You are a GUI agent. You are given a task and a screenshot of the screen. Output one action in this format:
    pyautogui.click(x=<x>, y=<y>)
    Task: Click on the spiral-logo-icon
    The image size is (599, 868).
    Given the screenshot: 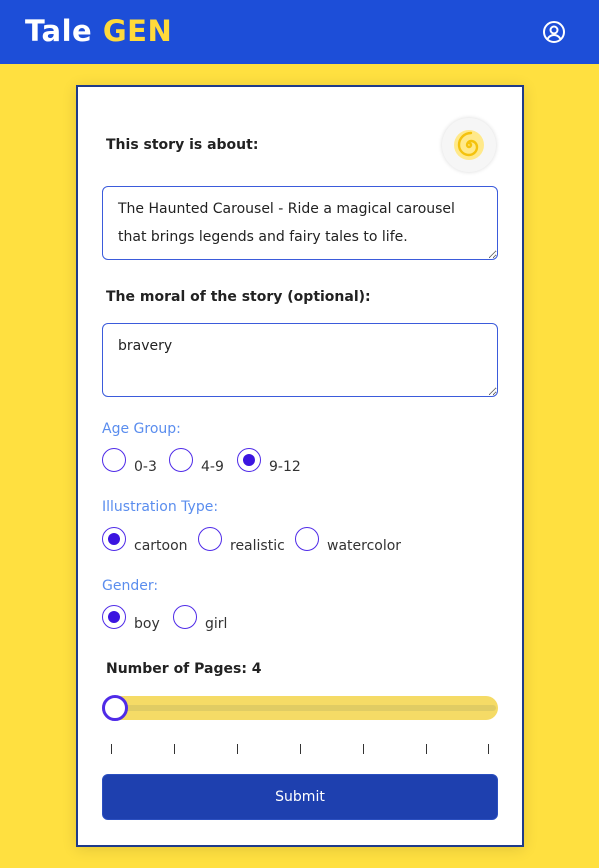 What is the action you would take?
    pyautogui.click(x=469, y=145)
    